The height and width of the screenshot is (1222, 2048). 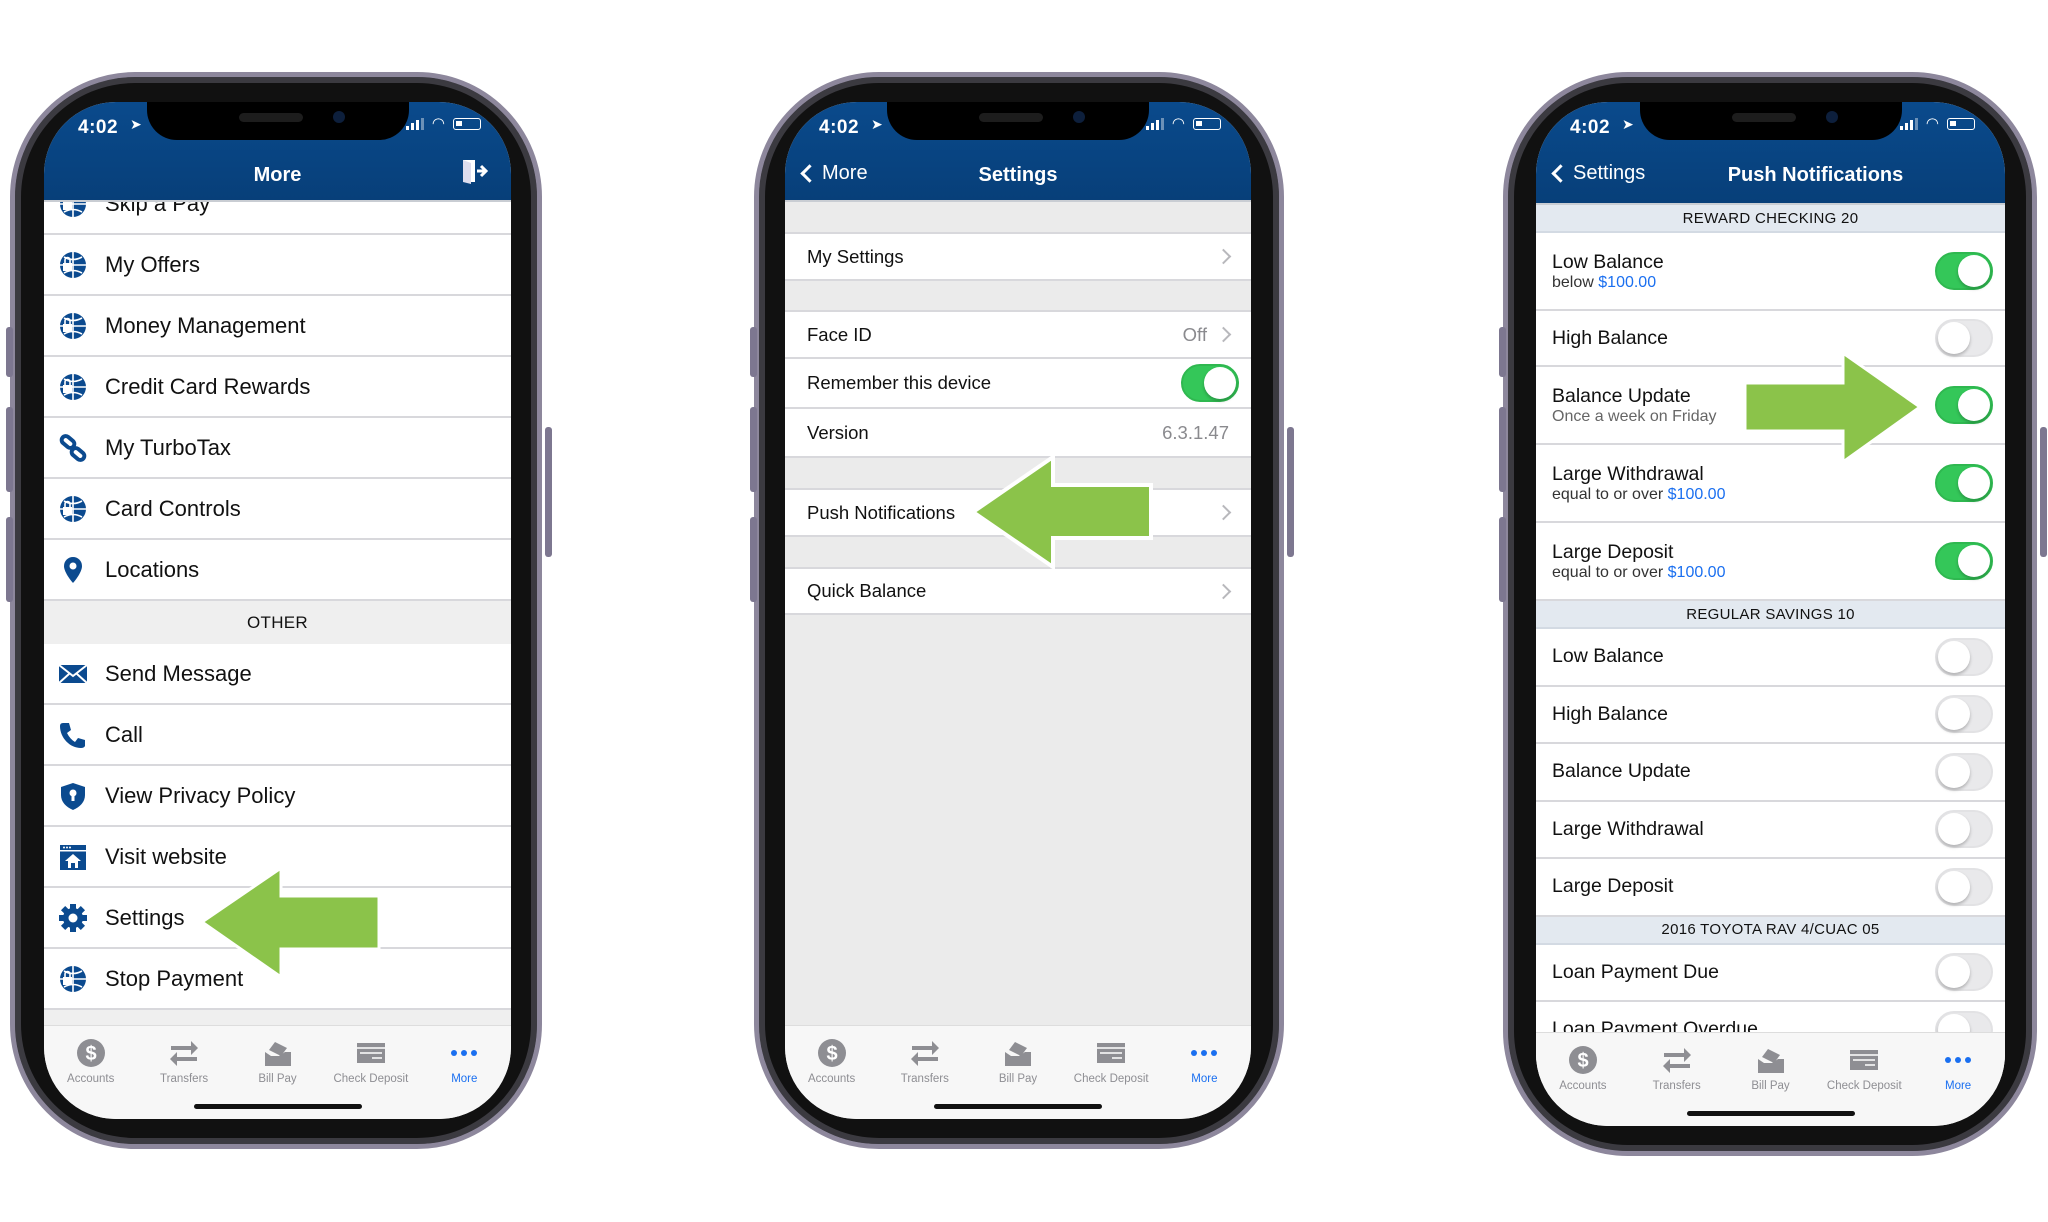 I want to click on menu-item-label: My Offers, so click(x=152, y=264).